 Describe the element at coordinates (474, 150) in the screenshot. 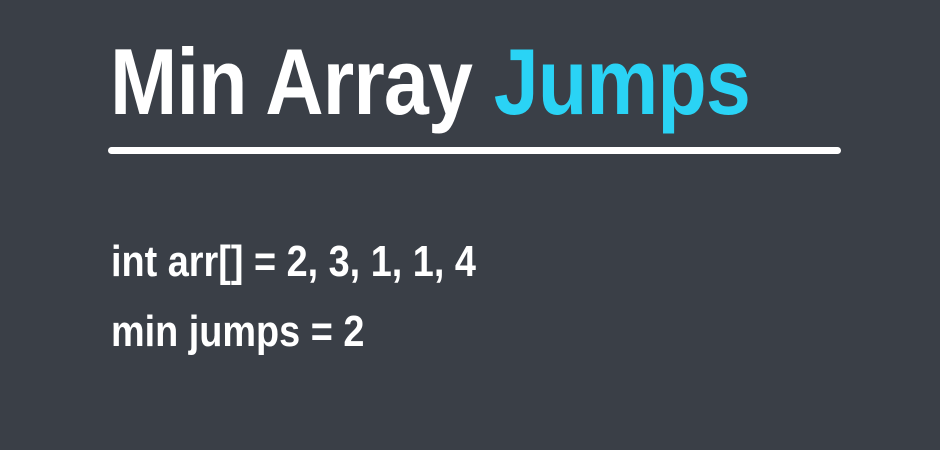

I see `title-underline` at that location.